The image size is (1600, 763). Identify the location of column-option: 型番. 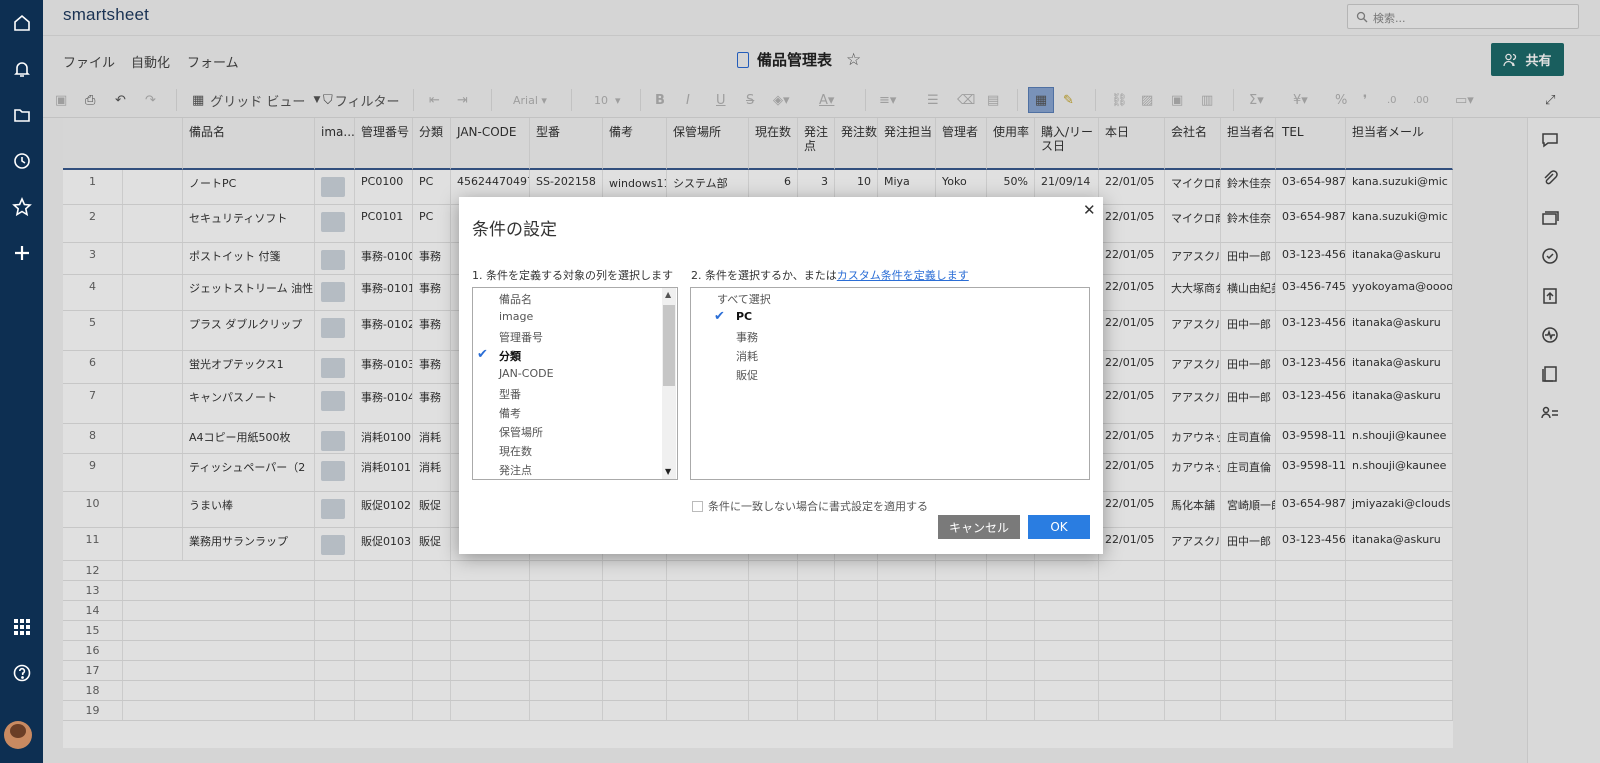
(510, 394).